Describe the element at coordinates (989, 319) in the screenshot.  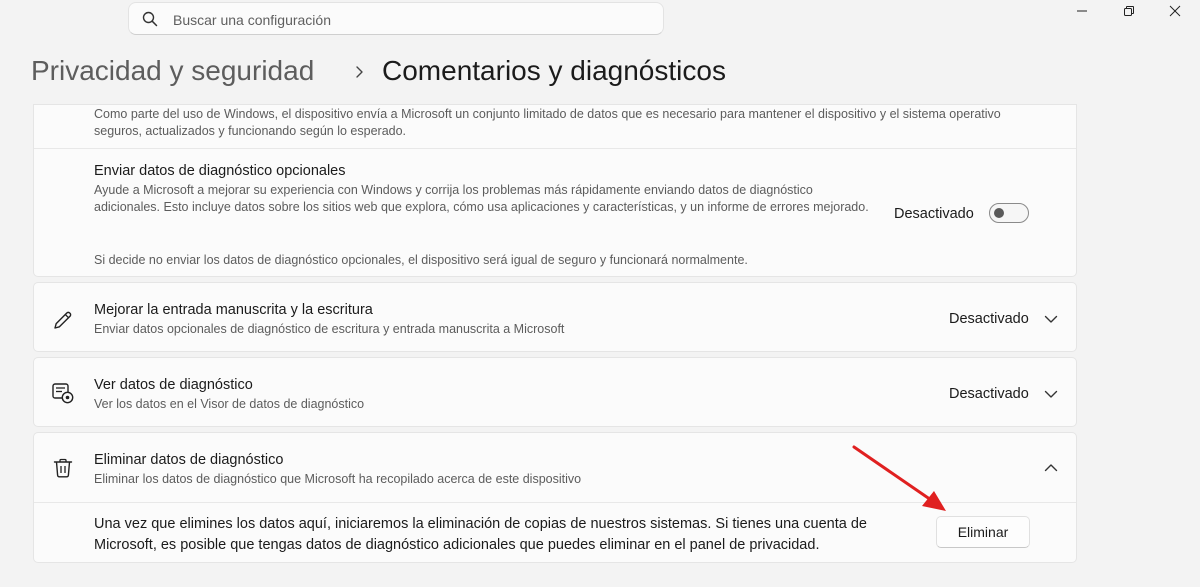
I see `inking-state: Desactivado` at that location.